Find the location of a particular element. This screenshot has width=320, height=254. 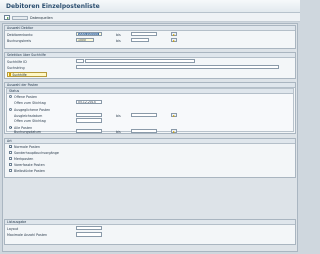

open-key-date-input: 05.12.2014 is located at coordinates (89, 102).